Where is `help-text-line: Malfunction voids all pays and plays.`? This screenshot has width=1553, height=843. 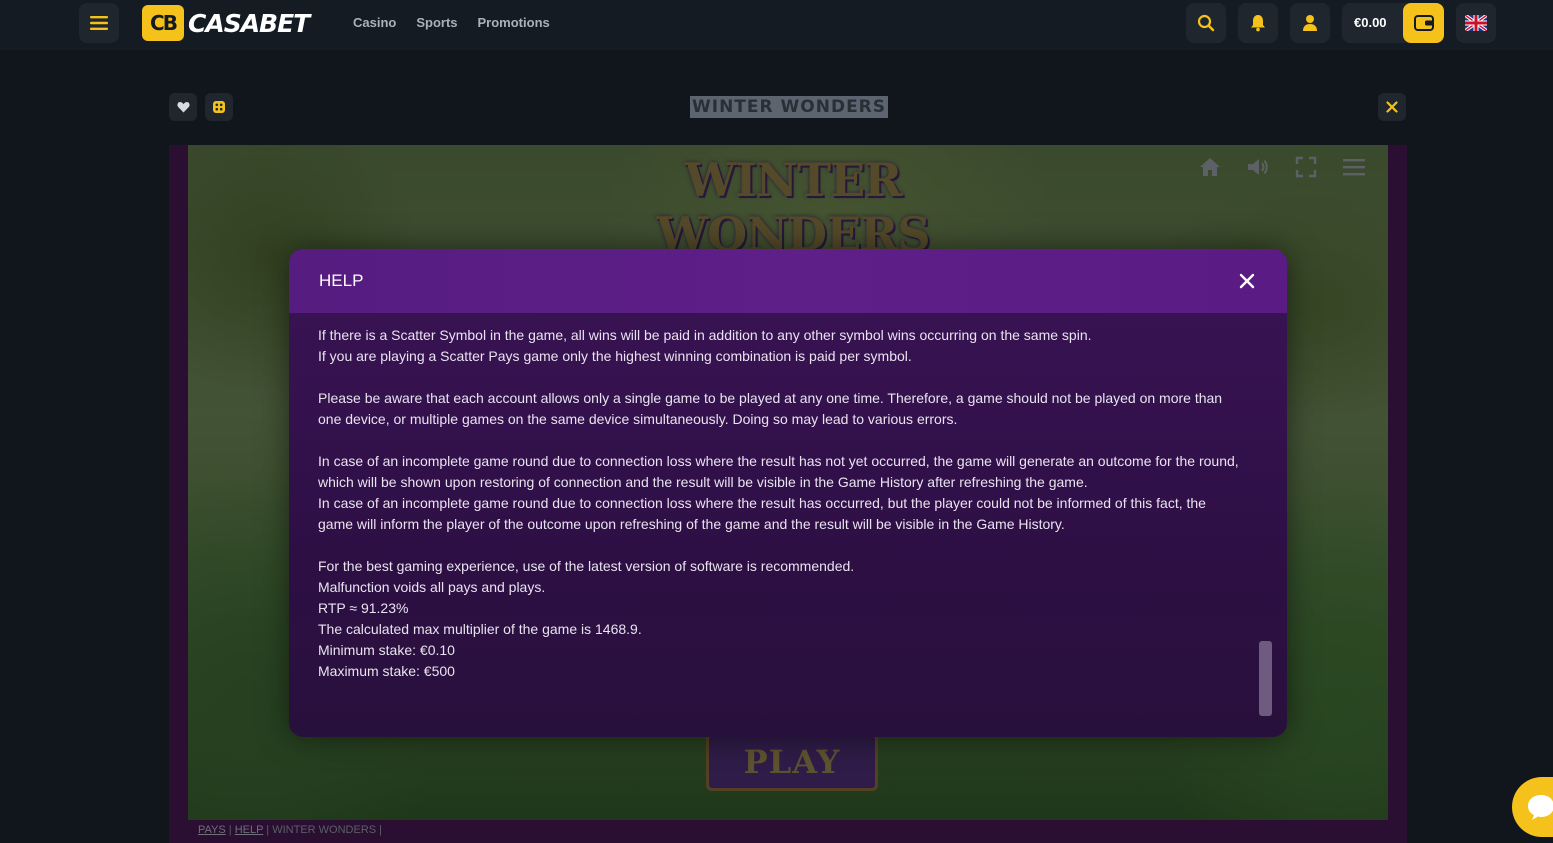 help-text-line: Malfunction voids all pays and plays. is located at coordinates (432, 587).